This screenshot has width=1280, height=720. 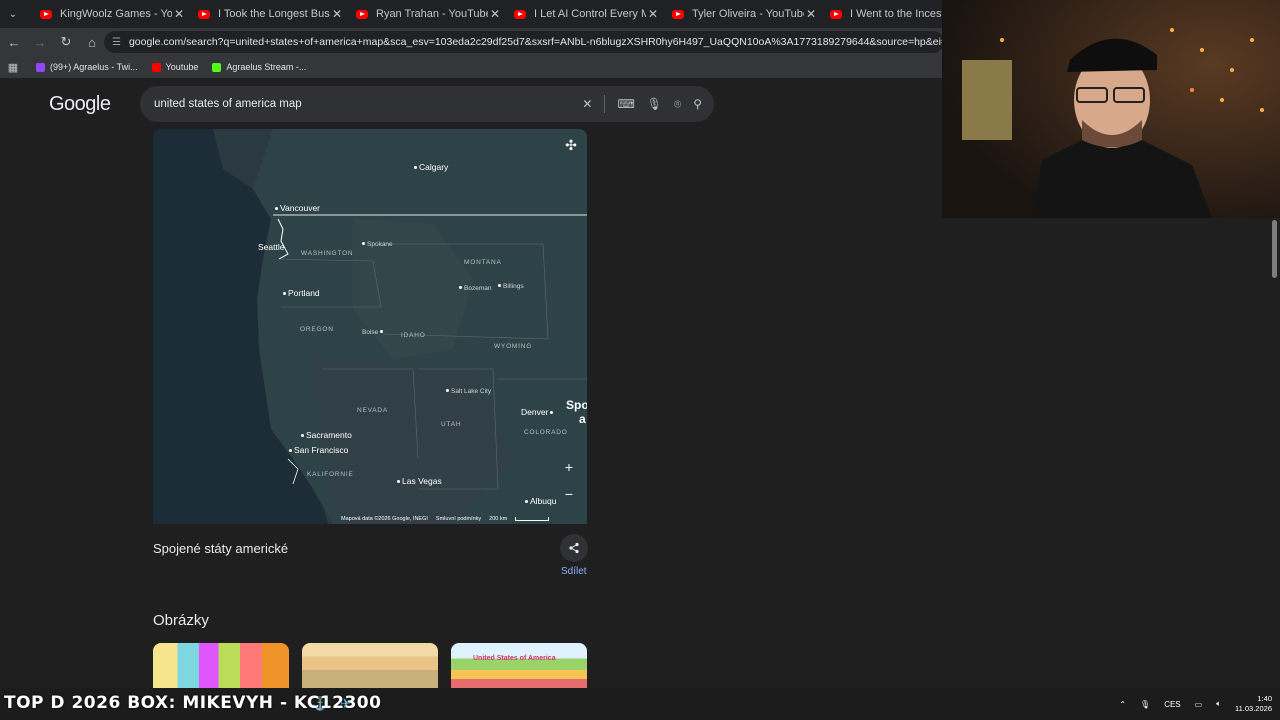 I want to click on chevron-up-icon: ⌃, so click(x=1122, y=704).